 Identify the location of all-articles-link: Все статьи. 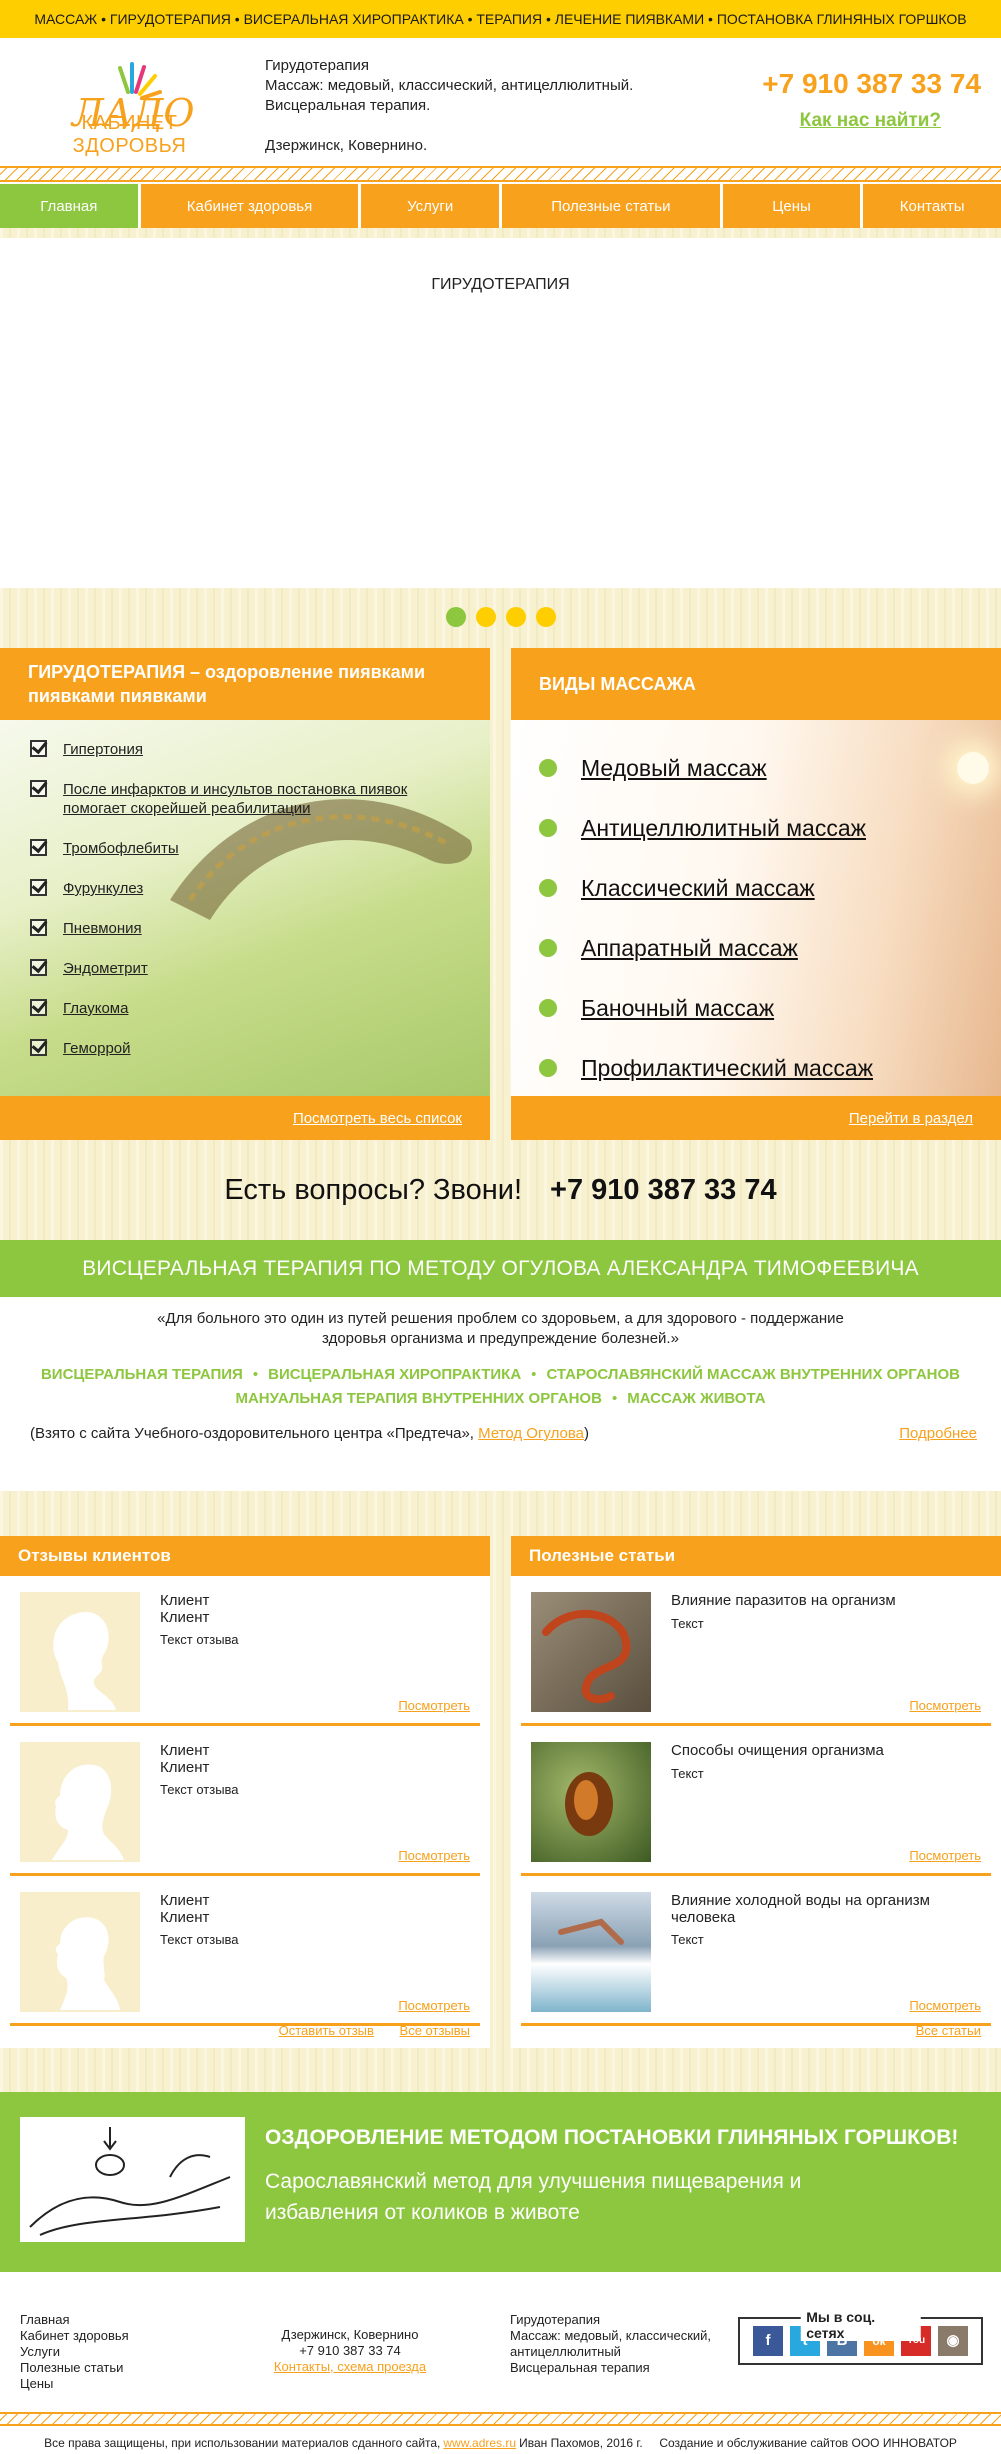
(948, 2030).